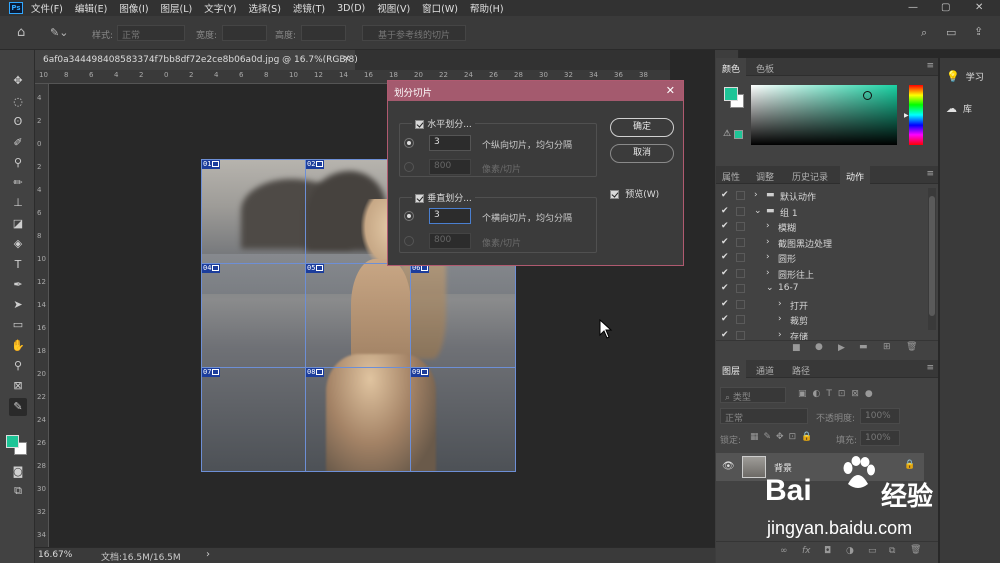 The height and width of the screenshot is (563, 1000). Describe the element at coordinates (841, 348) in the screenshot. I see `play-icon: ▶` at that location.